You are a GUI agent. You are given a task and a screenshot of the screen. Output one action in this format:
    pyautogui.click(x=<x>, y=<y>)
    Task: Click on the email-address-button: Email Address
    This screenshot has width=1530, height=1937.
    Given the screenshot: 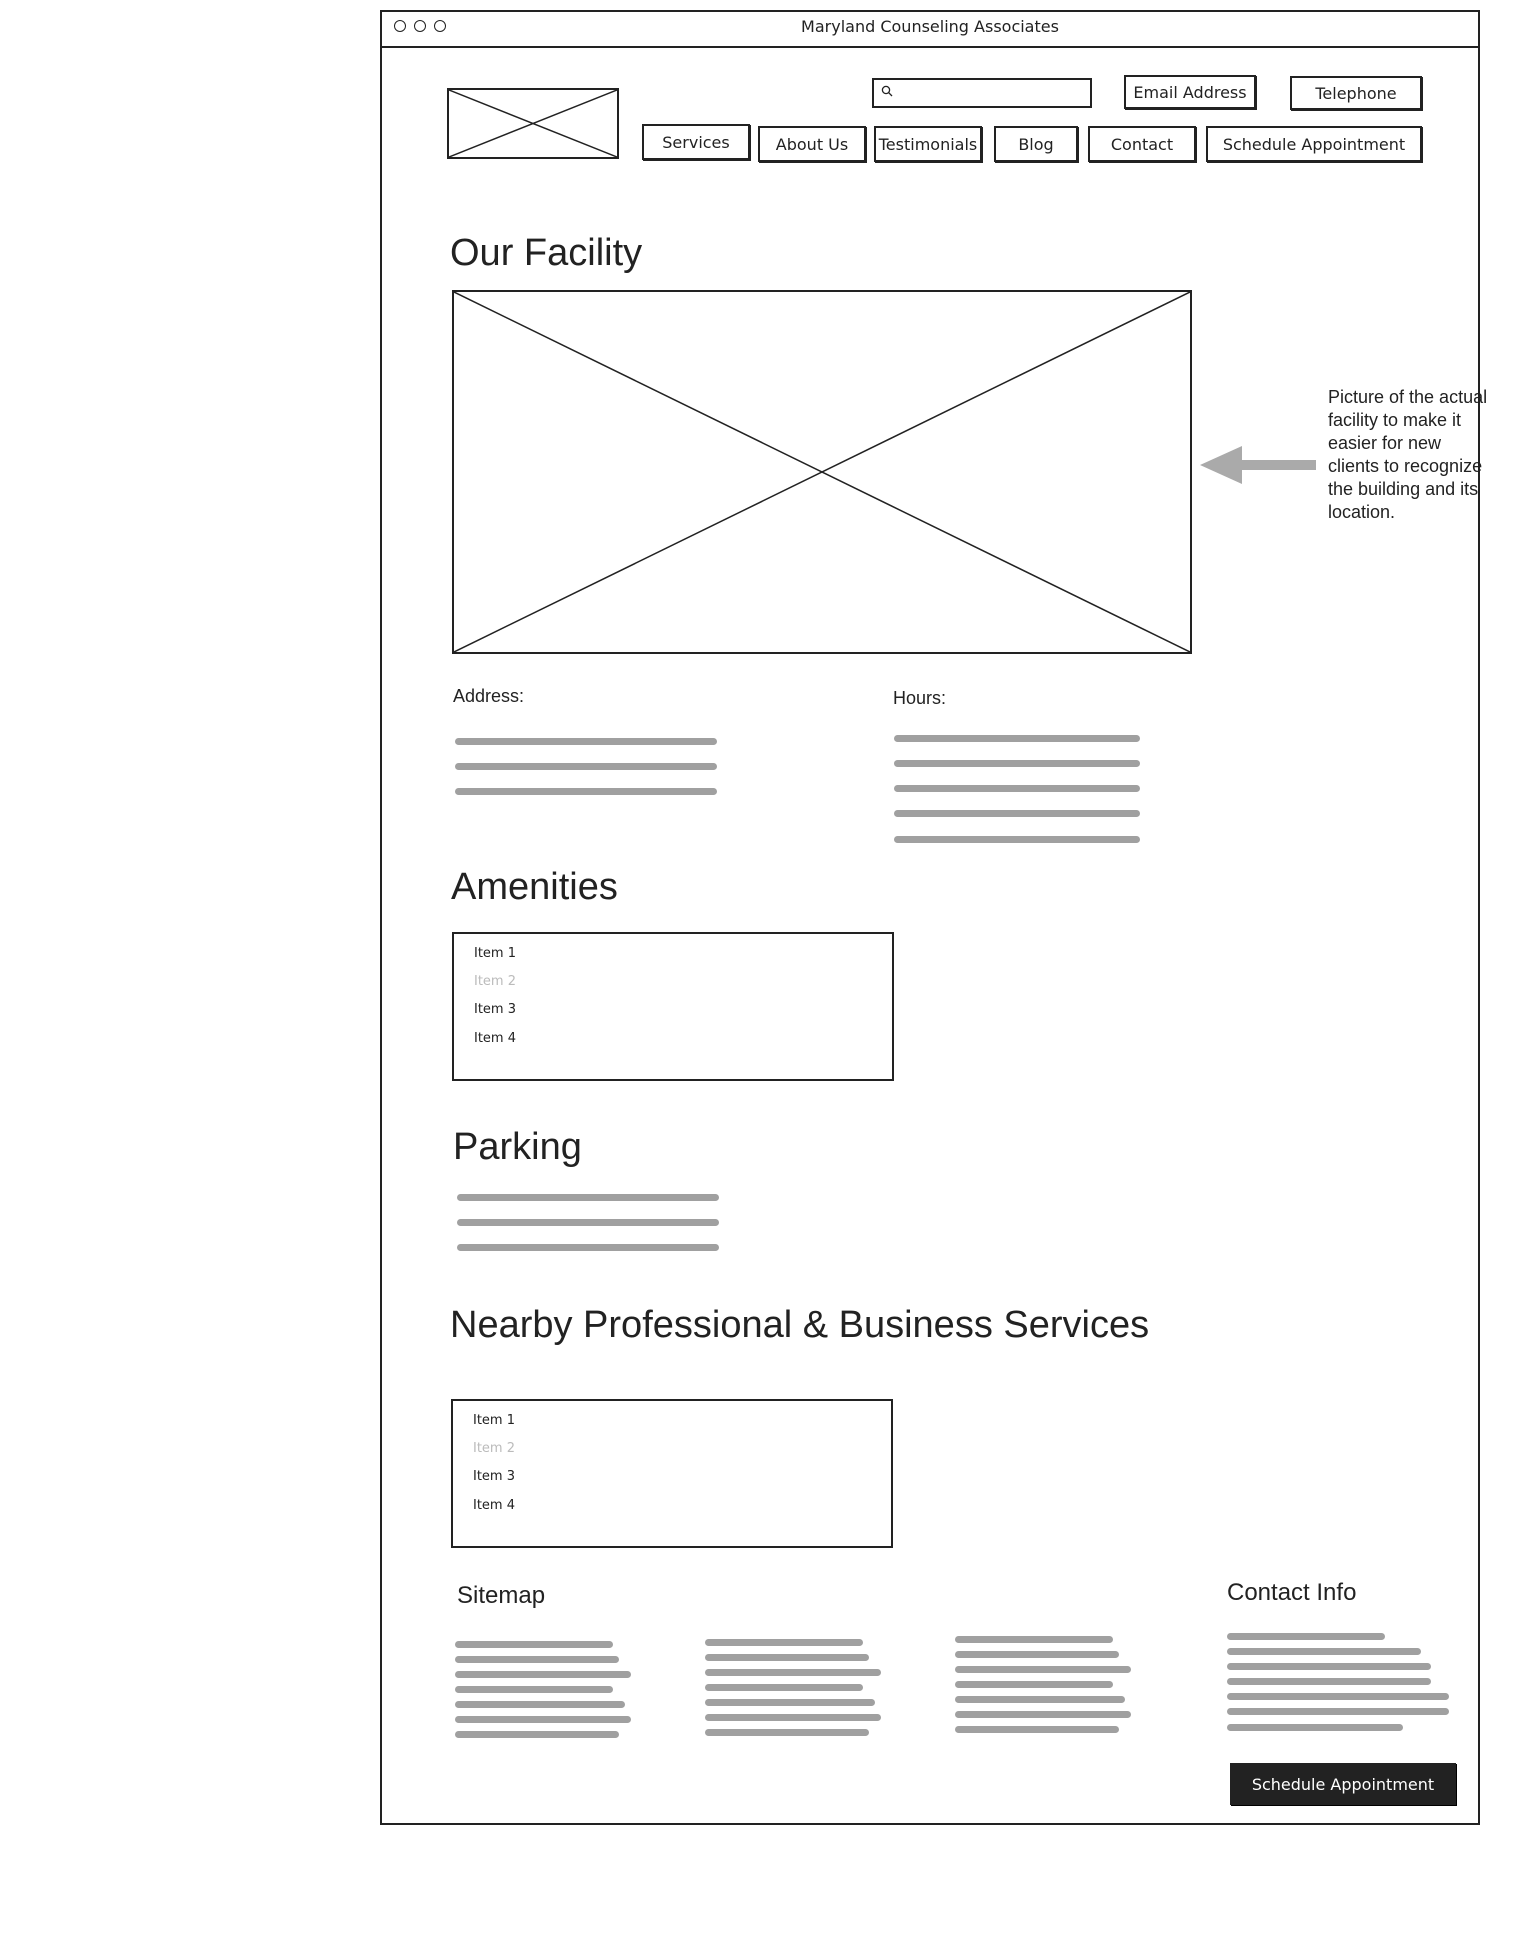 What is the action you would take?
    pyautogui.click(x=1190, y=92)
    